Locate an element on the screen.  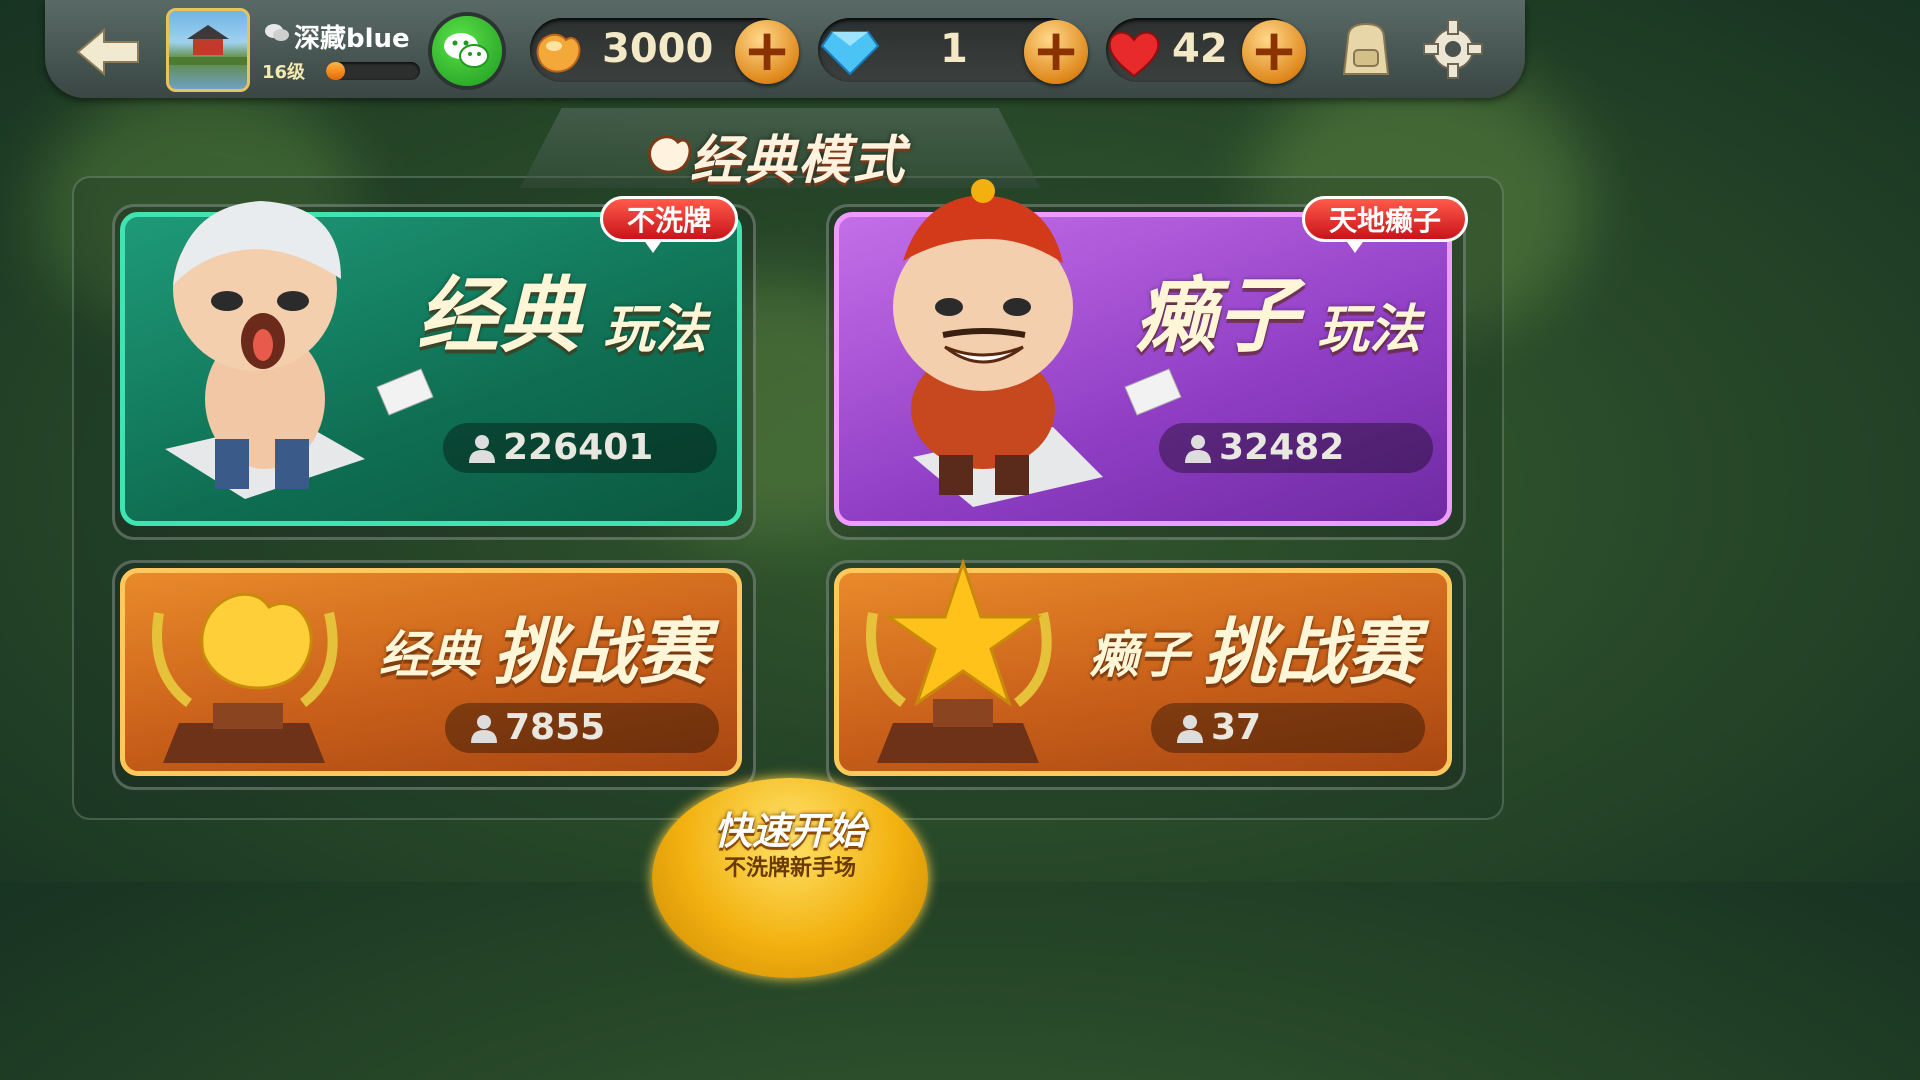
laizi-mode-card: 癞子 玩法 32482 is located at coordinates (1143, 352).